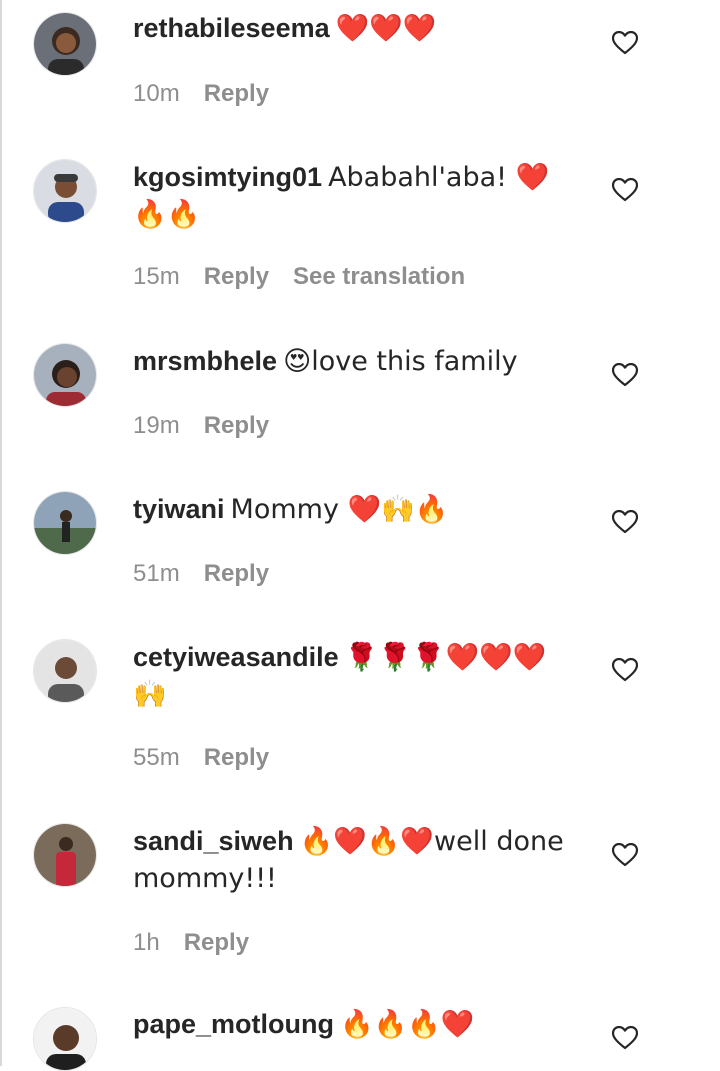 This screenshot has height=1071, width=720. I want to click on comment-time: 51m, so click(156, 573).